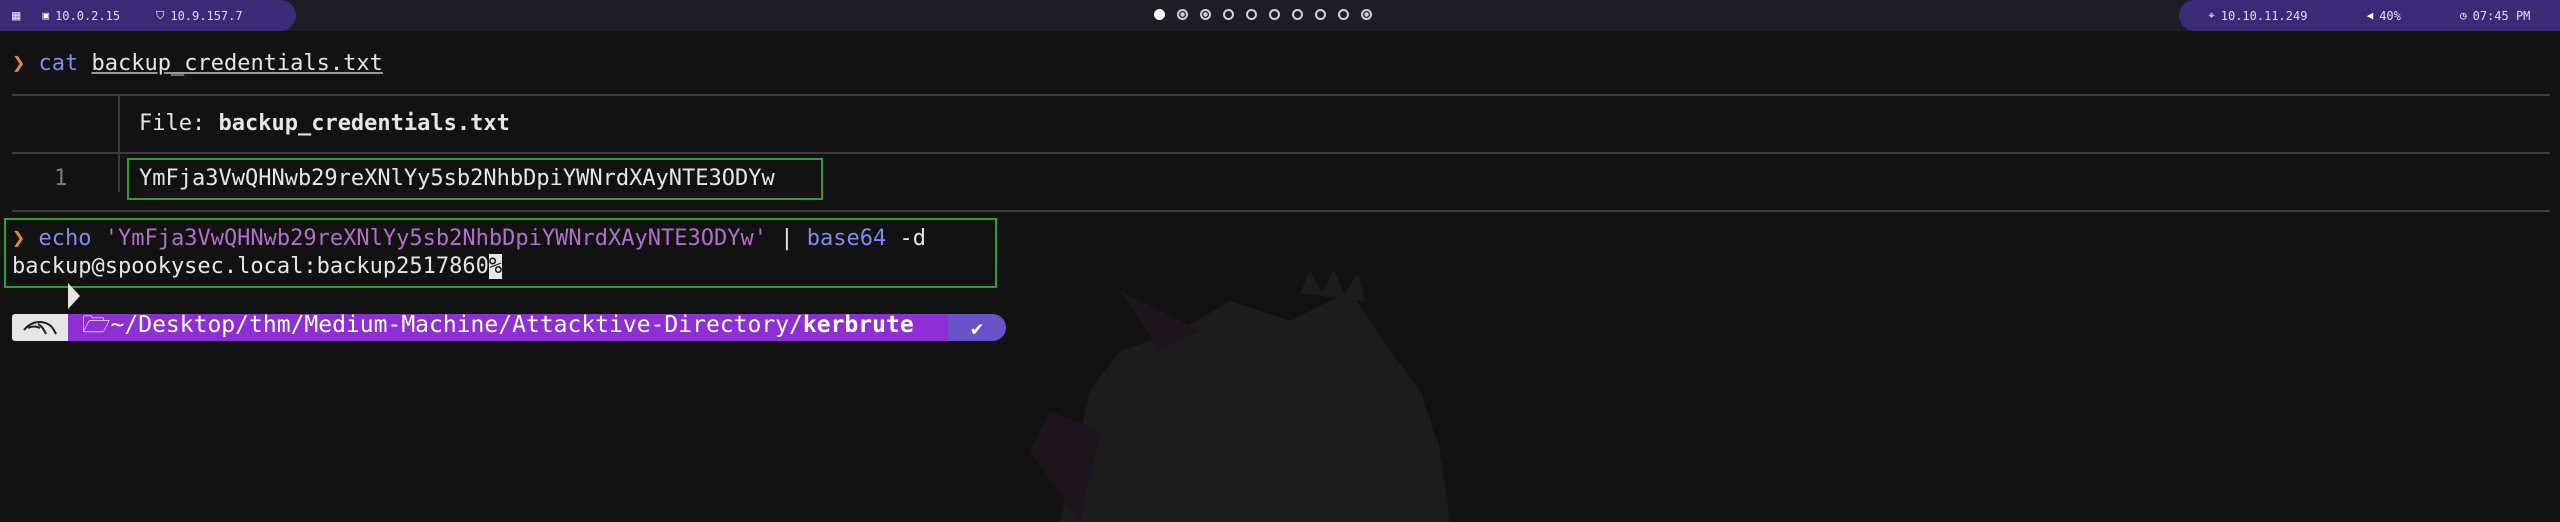  I want to click on command-echo: echo, so click(65, 238).